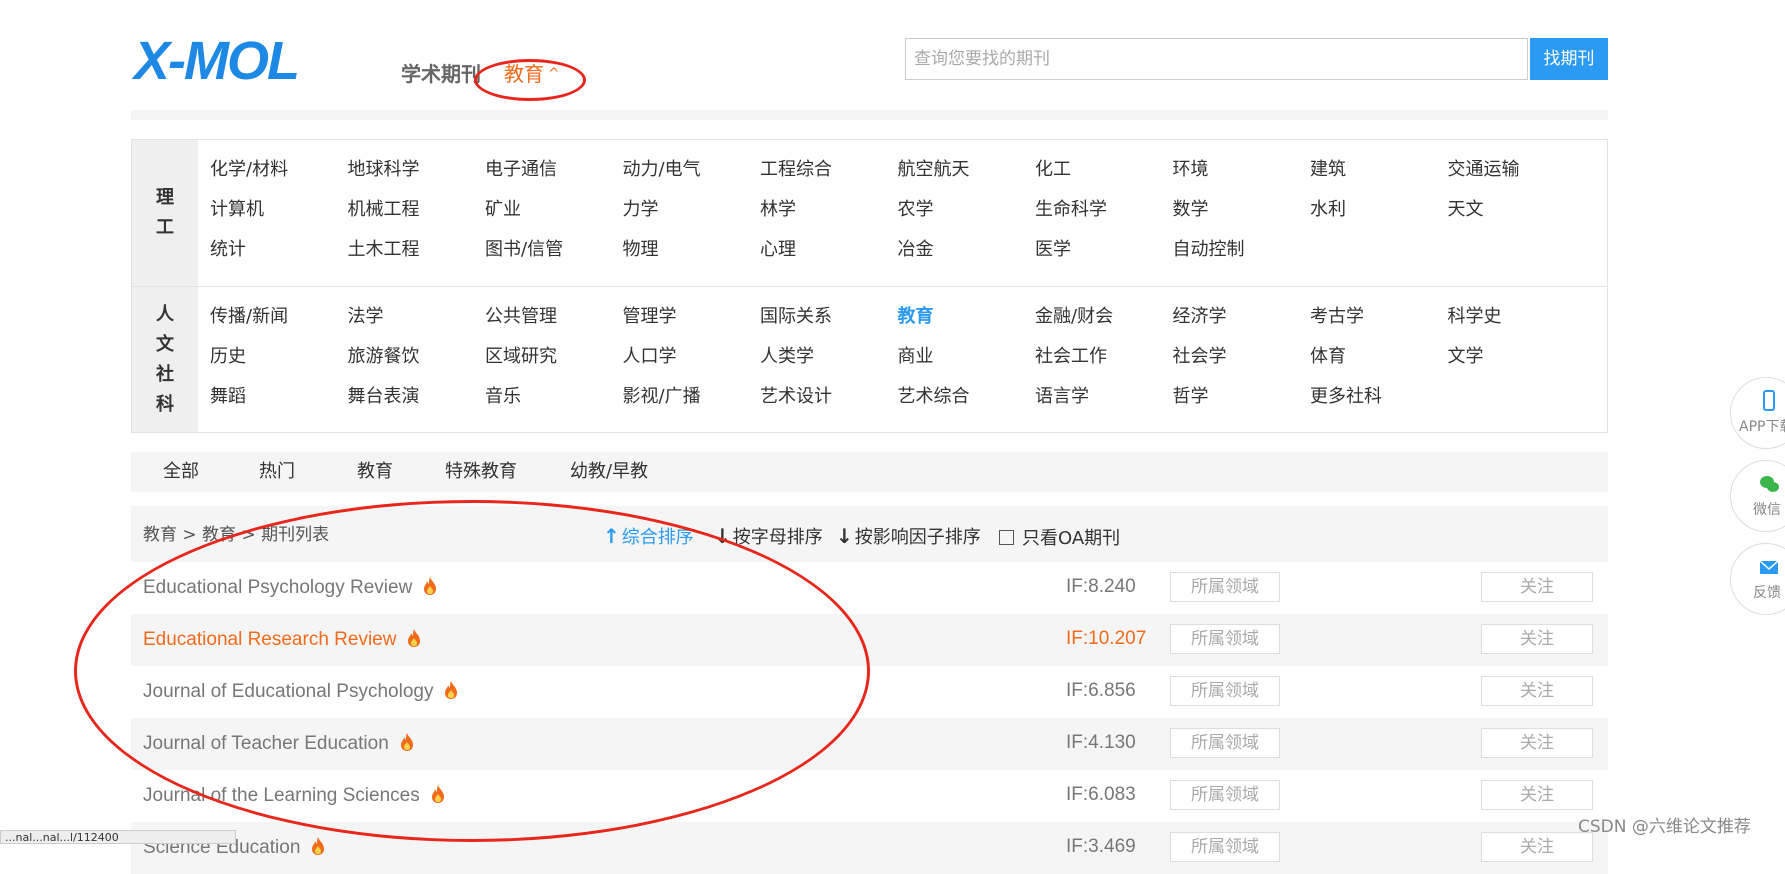  I want to click on category-item: 语言学, so click(1104, 404).